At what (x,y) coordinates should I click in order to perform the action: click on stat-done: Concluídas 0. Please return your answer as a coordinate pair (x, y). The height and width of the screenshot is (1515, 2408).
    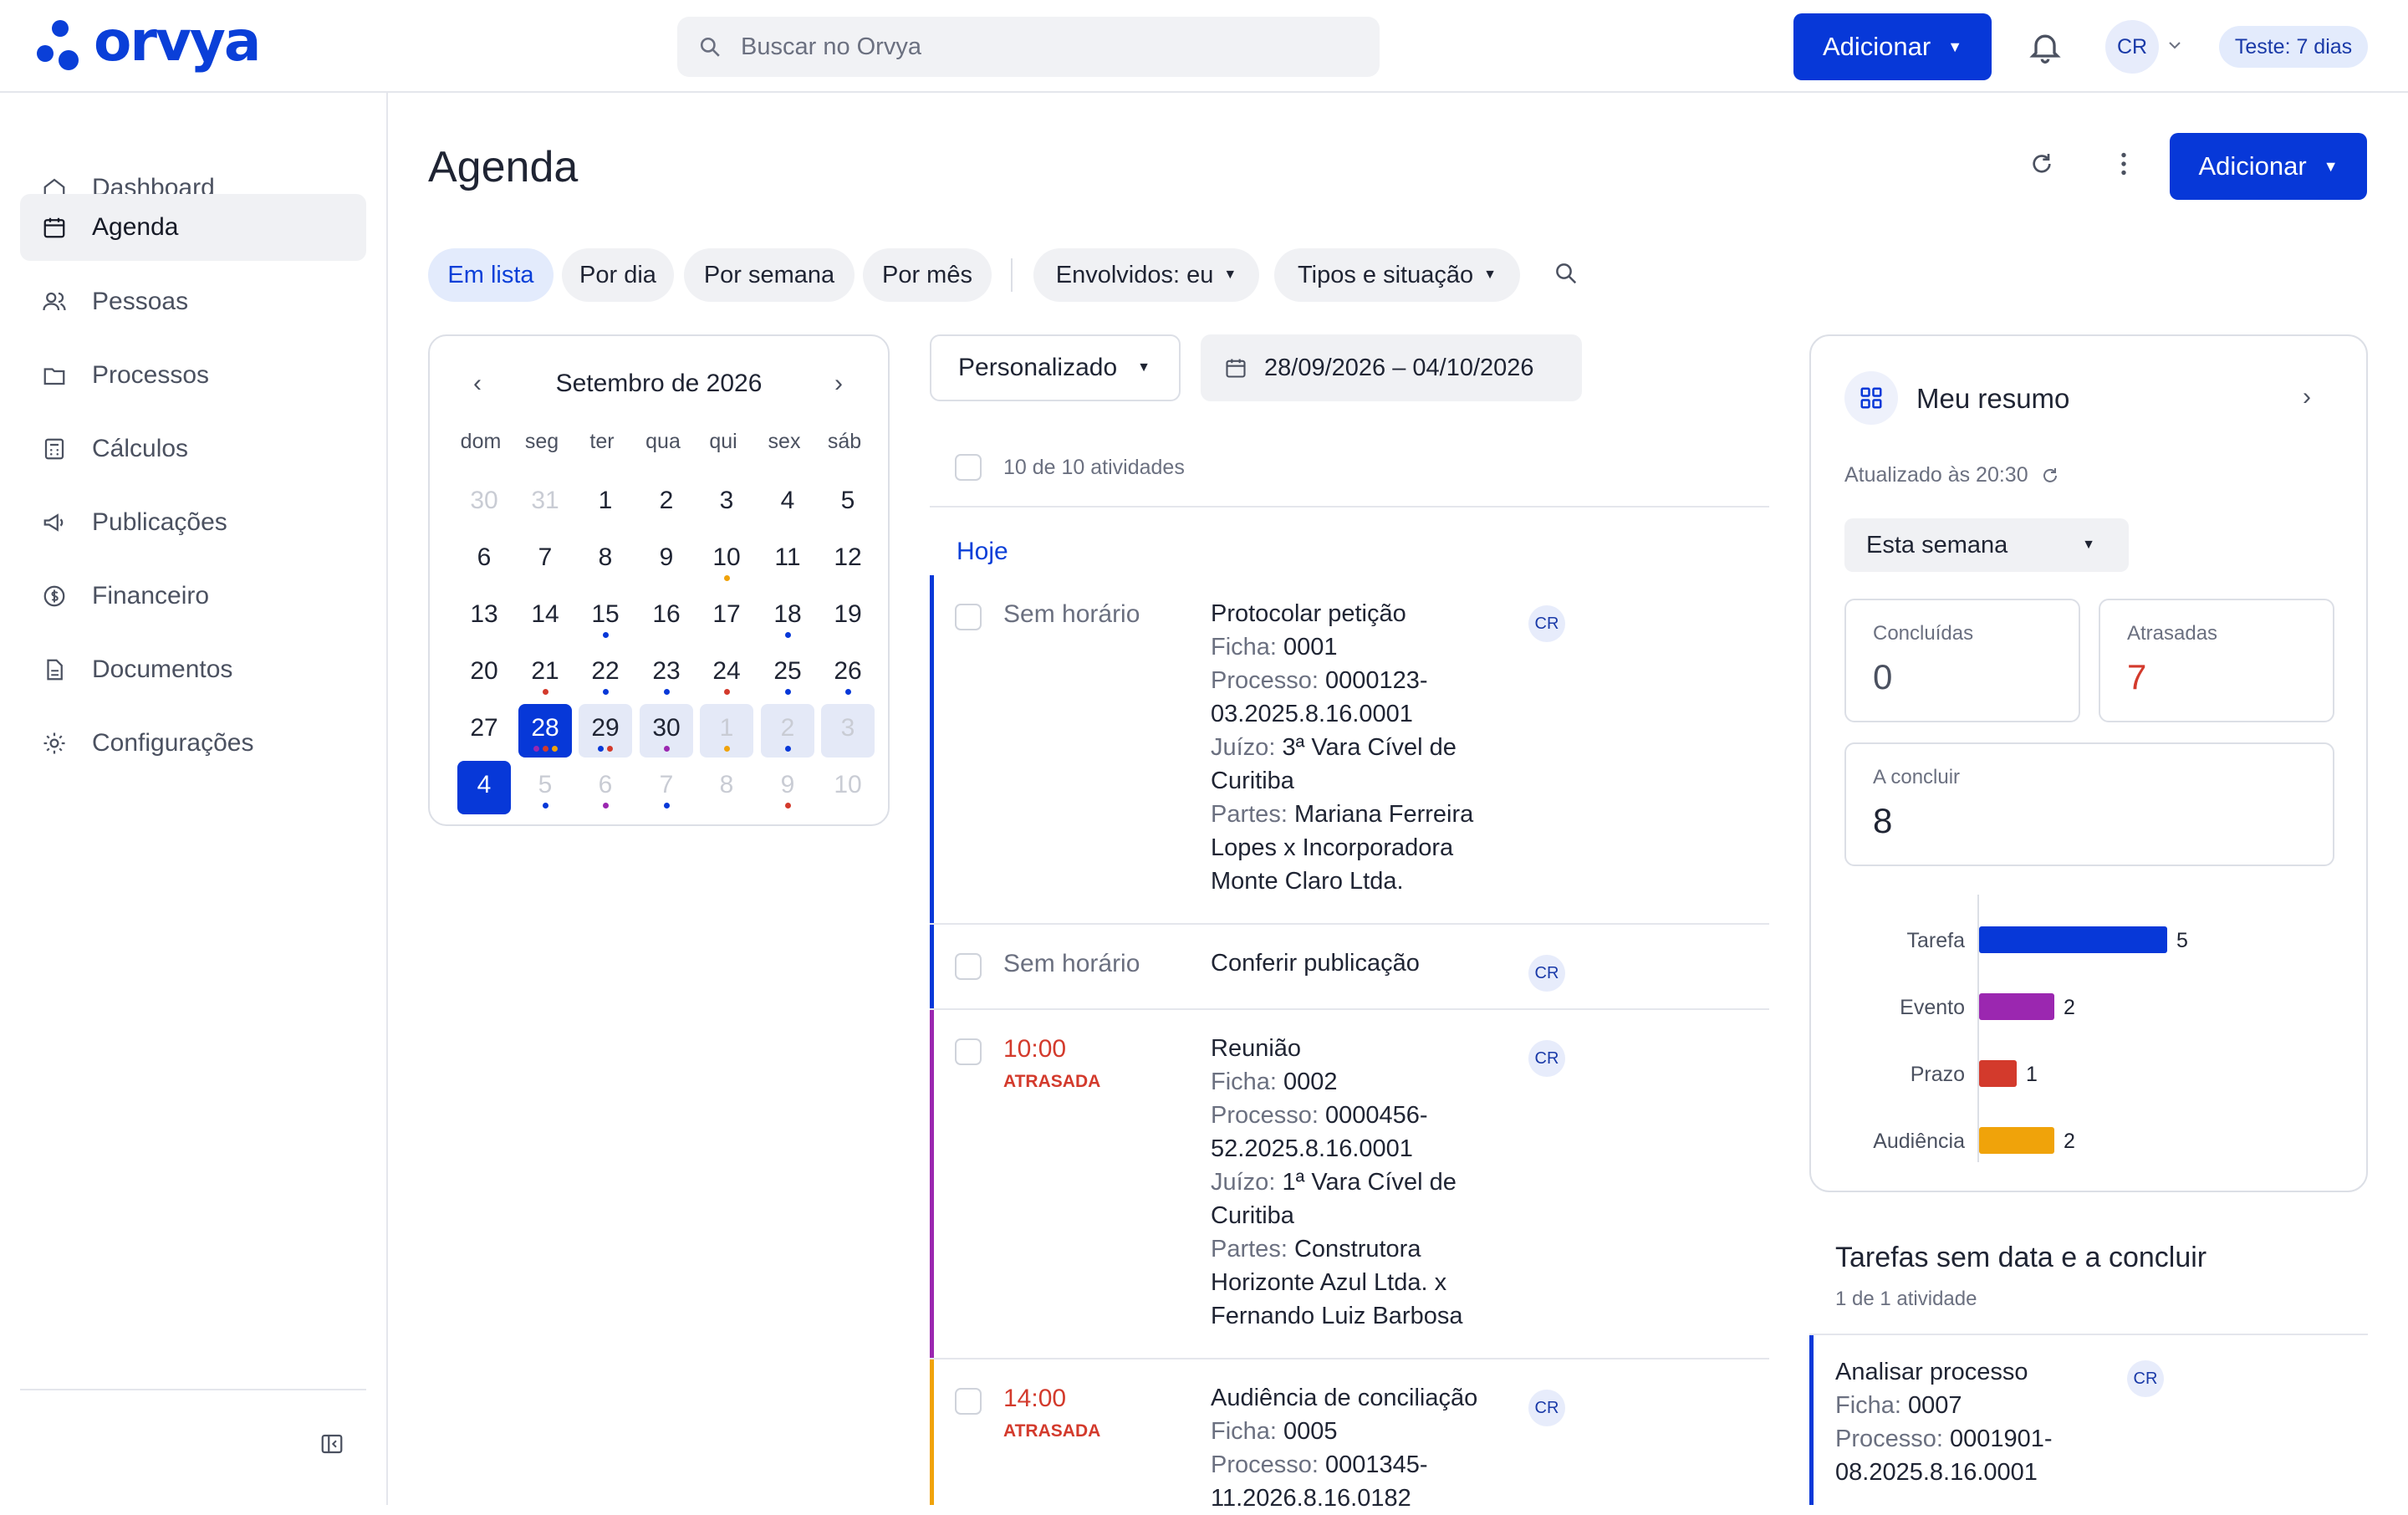
    Looking at the image, I should click on (1962, 660).